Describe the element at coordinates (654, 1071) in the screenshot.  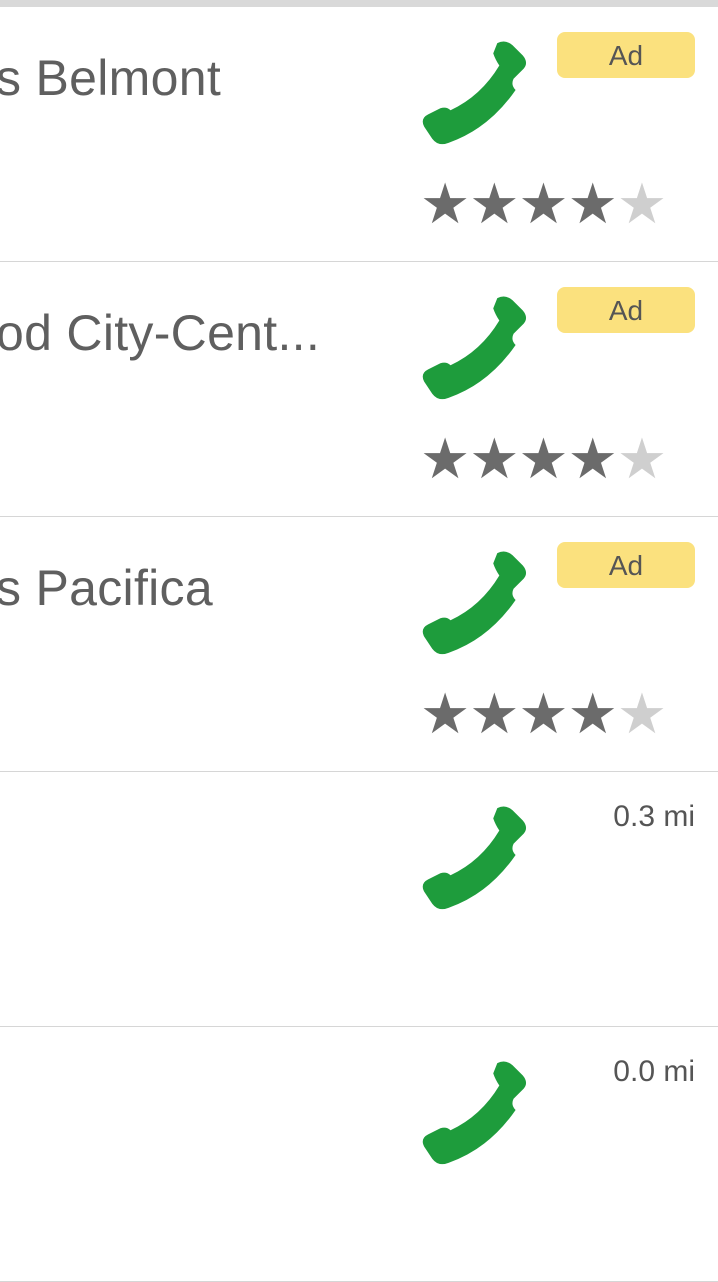
I see `distance-label: 0.0 mi` at that location.